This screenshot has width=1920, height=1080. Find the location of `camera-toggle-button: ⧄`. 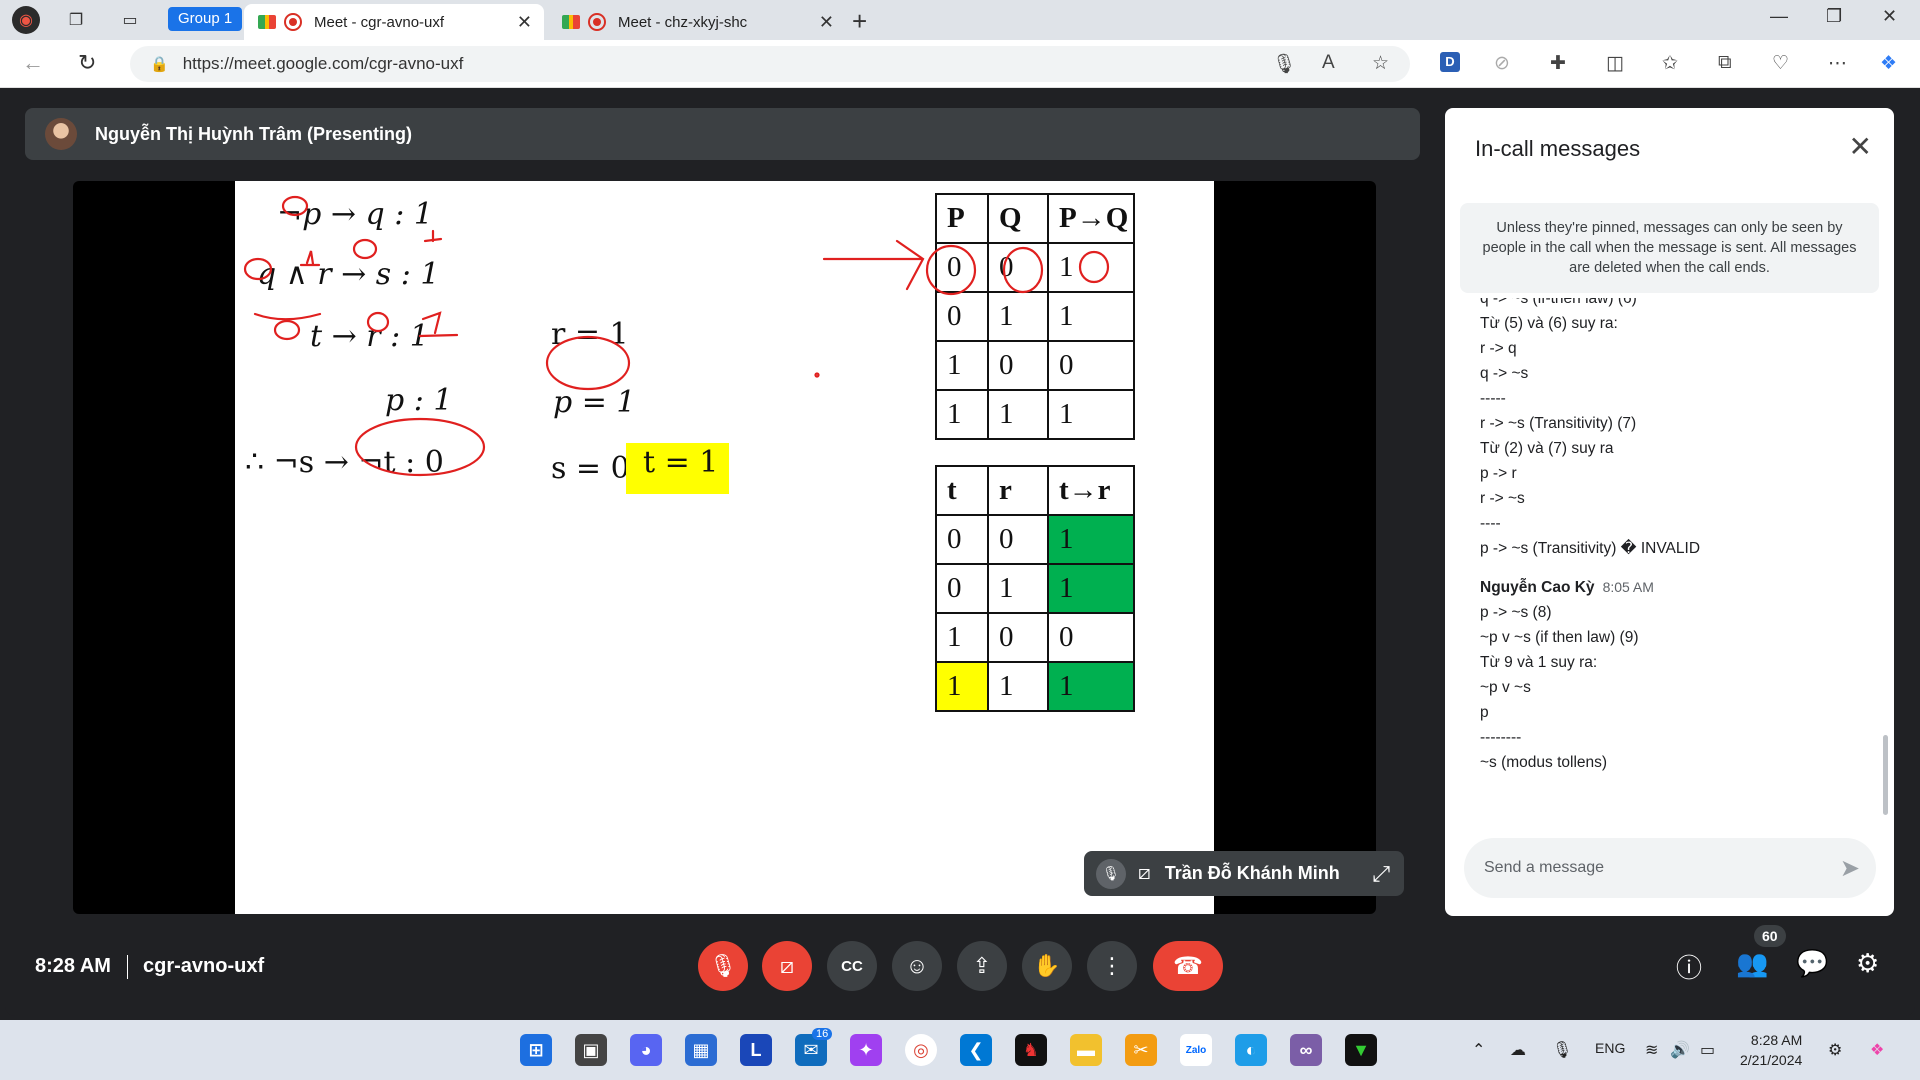

camera-toggle-button: ⧄ is located at coordinates (787, 966).